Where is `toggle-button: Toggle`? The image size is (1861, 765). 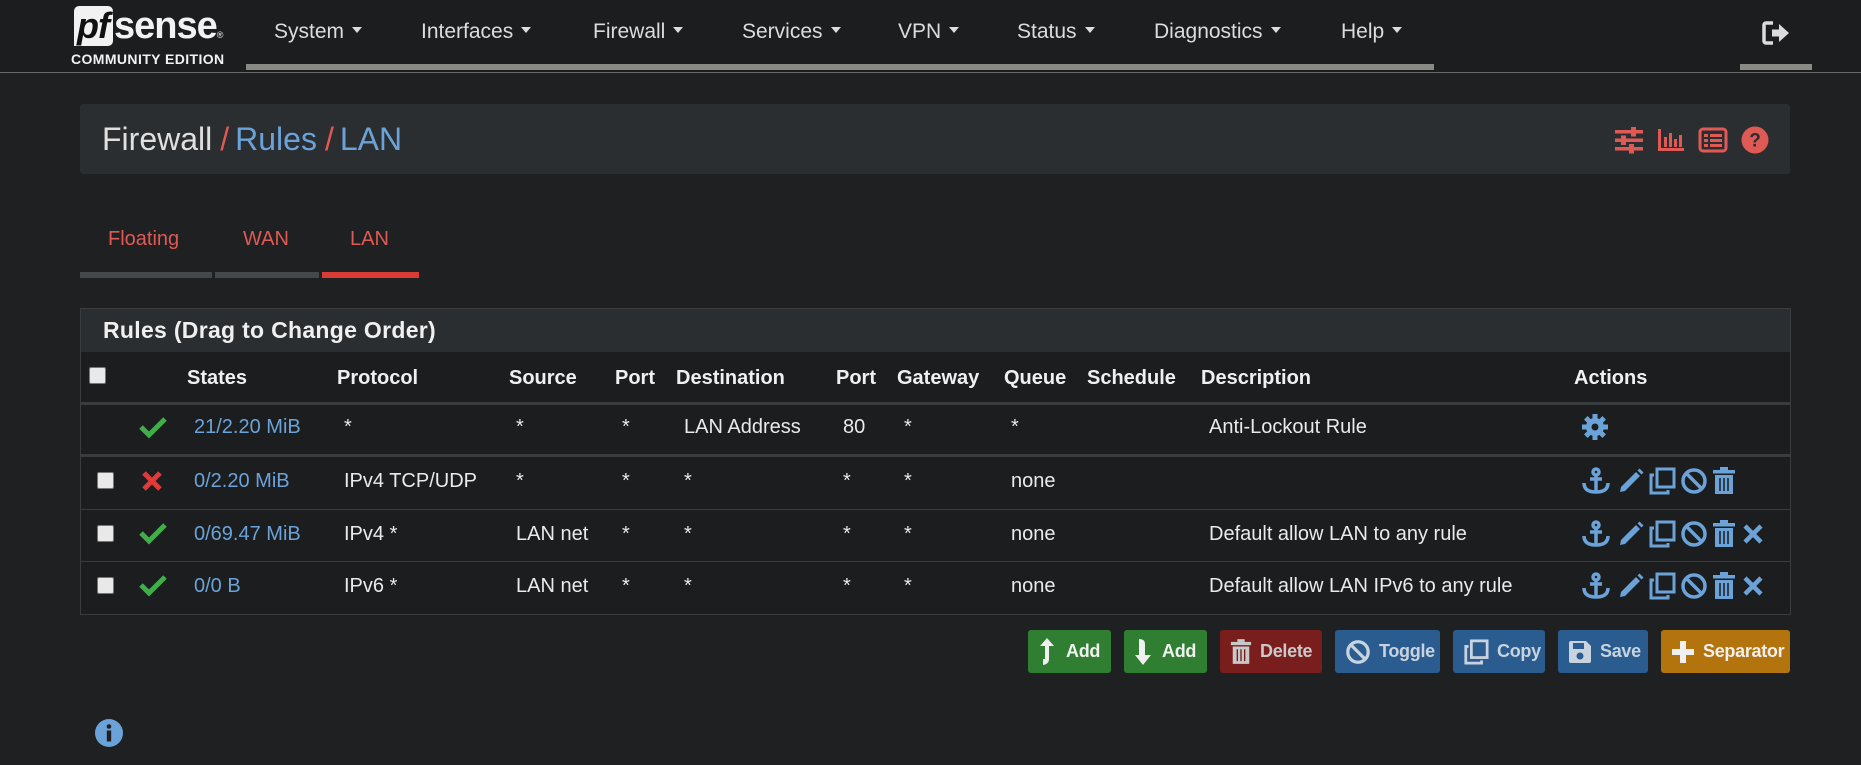 toggle-button: Toggle is located at coordinates (1387, 651).